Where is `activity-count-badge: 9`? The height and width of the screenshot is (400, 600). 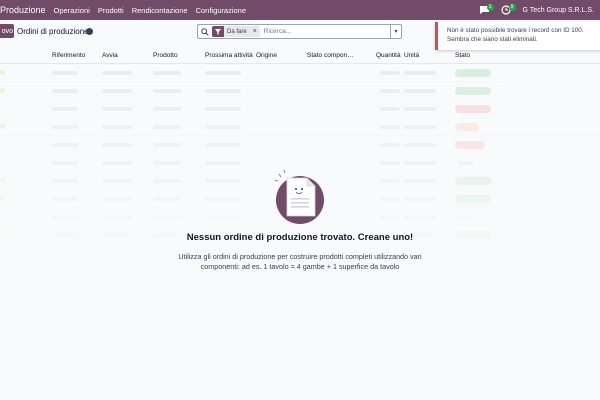 activity-count-badge: 9 is located at coordinates (512, 7).